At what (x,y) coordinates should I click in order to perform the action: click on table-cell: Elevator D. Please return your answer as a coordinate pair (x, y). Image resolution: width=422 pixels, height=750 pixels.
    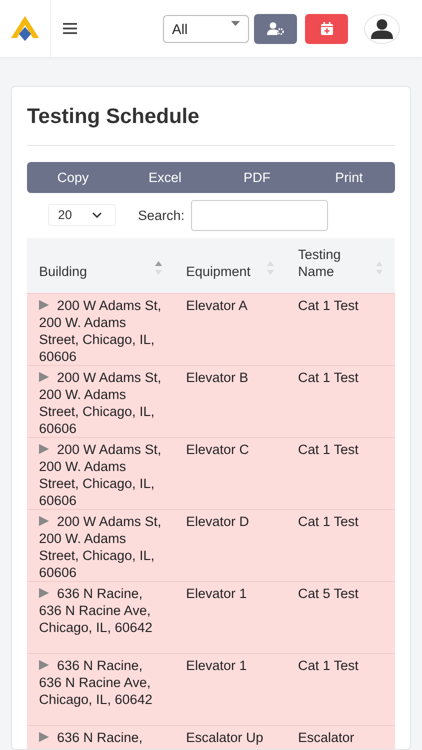
    Looking at the image, I should click on (218, 521).